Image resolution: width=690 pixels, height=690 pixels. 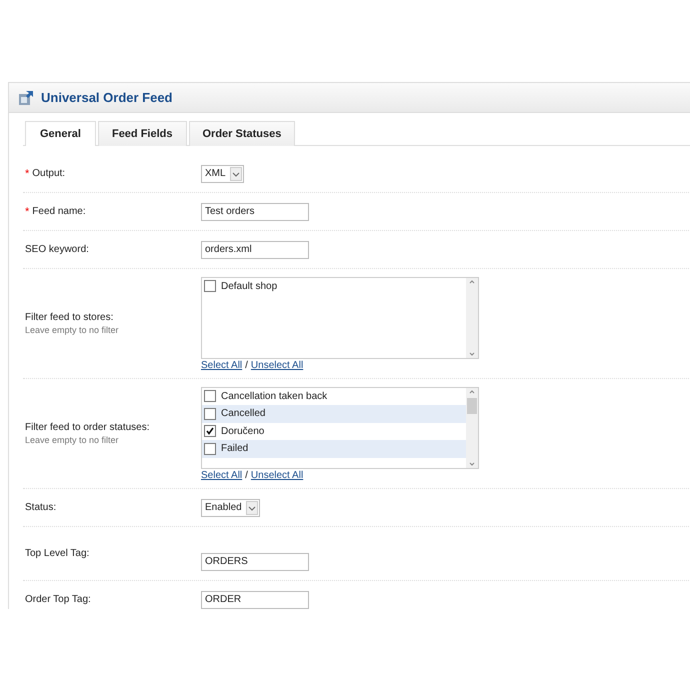 I want to click on feed-icon, so click(x=26, y=98).